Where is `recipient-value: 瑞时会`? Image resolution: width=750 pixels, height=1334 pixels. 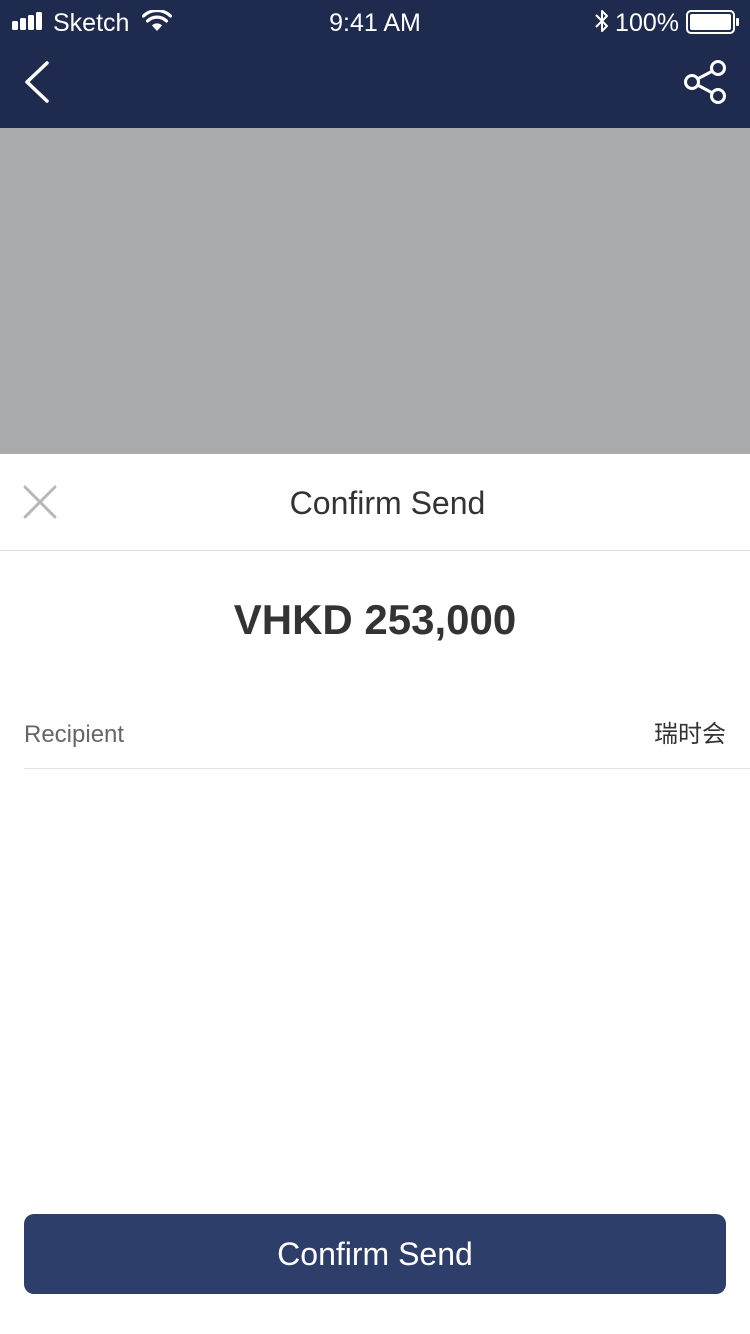 recipient-value: 瑞时会 is located at coordinates (690, 734).